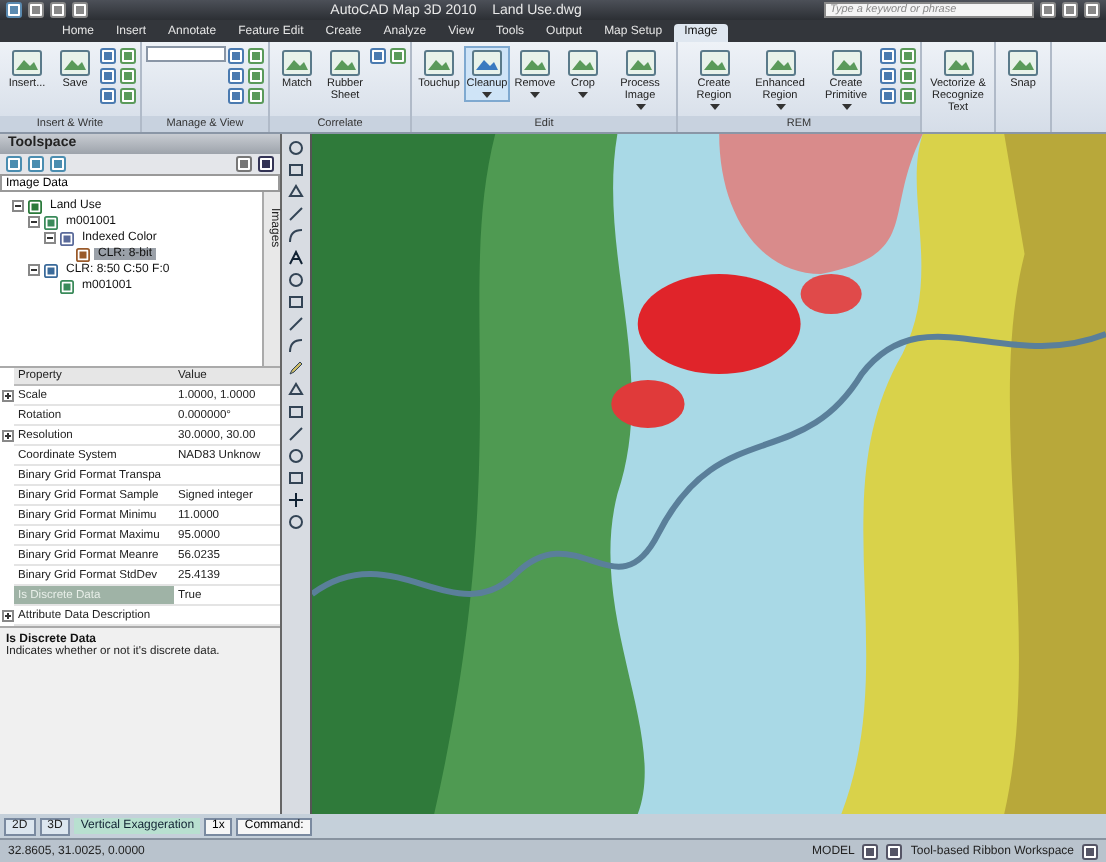  Describe the element at coordinates (296, 258) in the screenshot. I see `text-icon` at that location.